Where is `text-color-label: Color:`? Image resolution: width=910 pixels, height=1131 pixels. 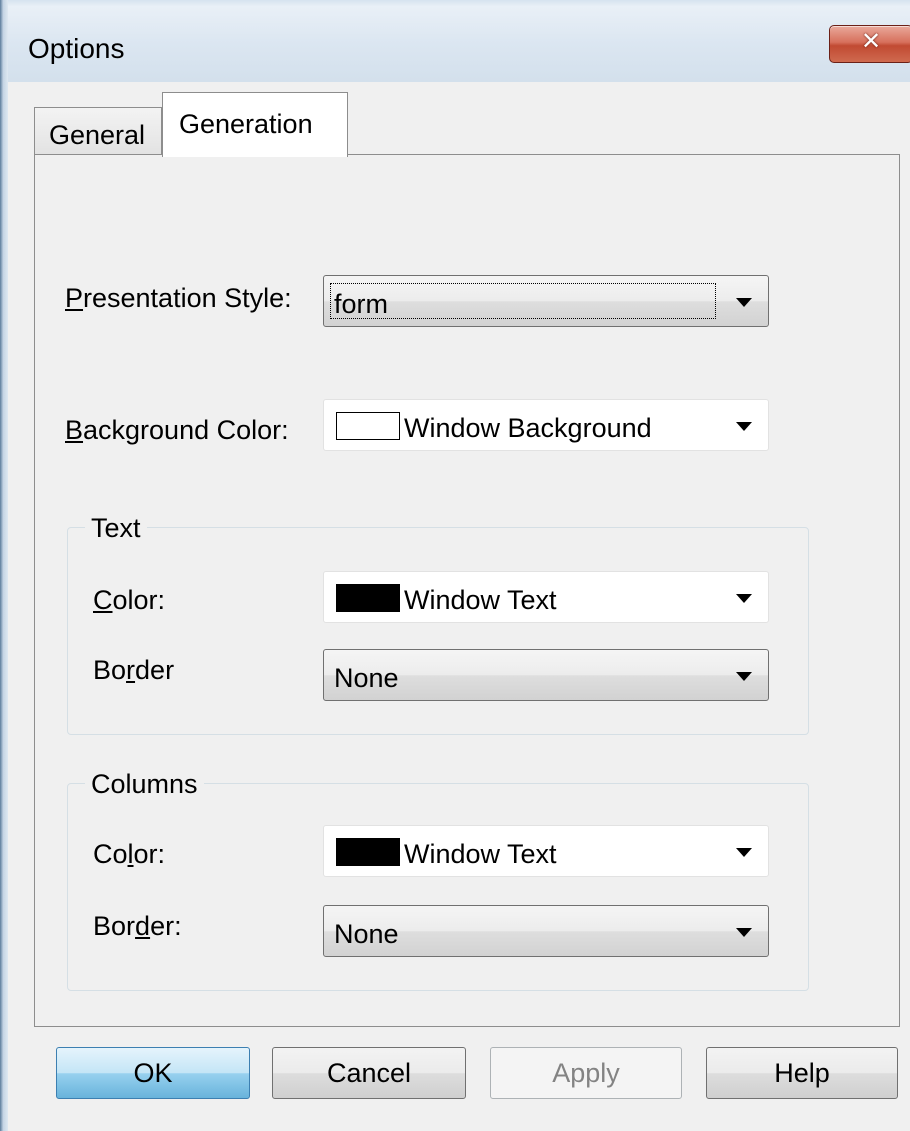
text-color-label: Color: is located at coordinates (129, 600).